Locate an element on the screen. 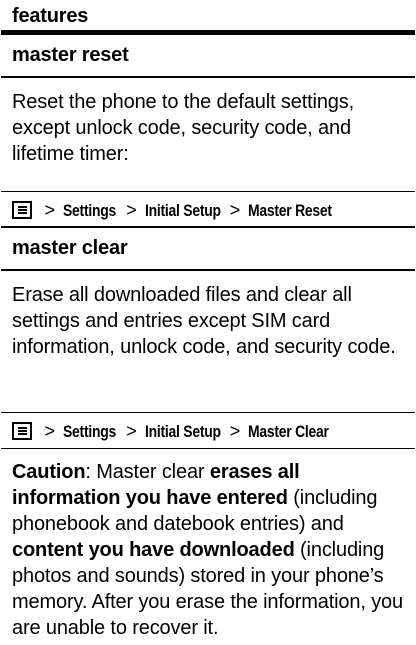 The width and height of the screenshot is (416, 645). section-title-master-clear: master clear is located at coordinates (208, 249).